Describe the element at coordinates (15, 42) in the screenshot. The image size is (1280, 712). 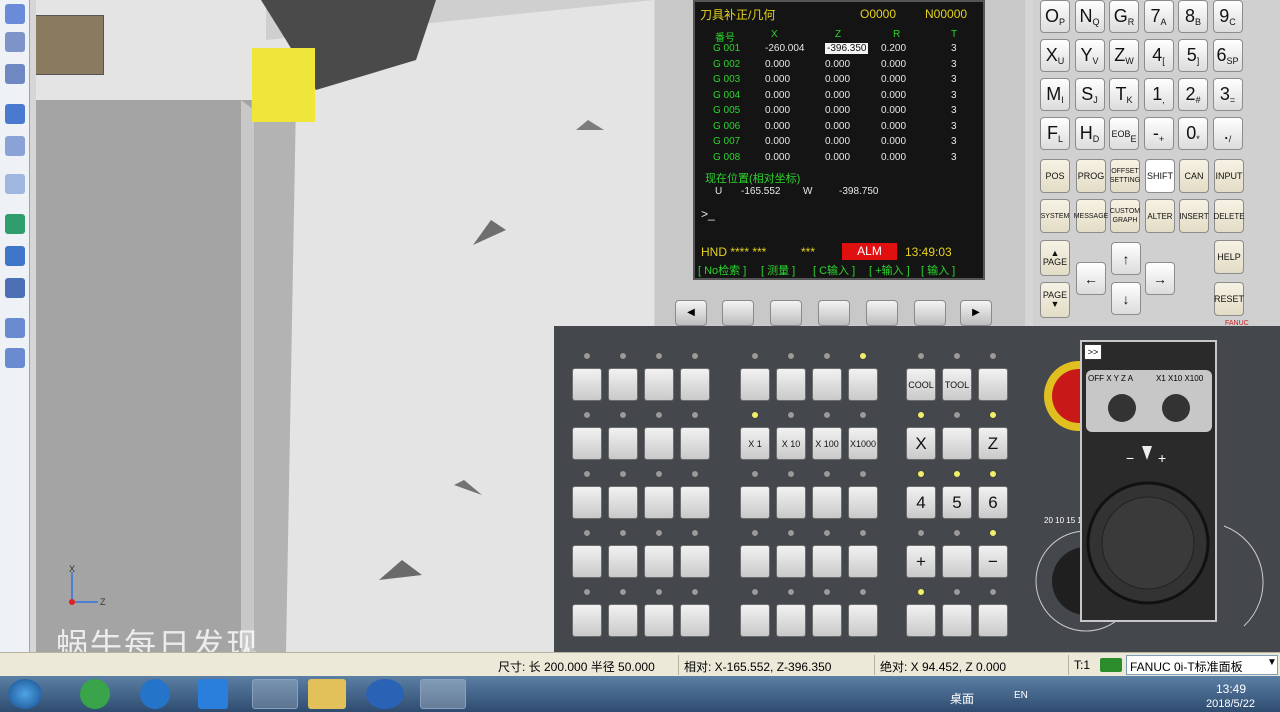
I see `rotate-icon` at that location.